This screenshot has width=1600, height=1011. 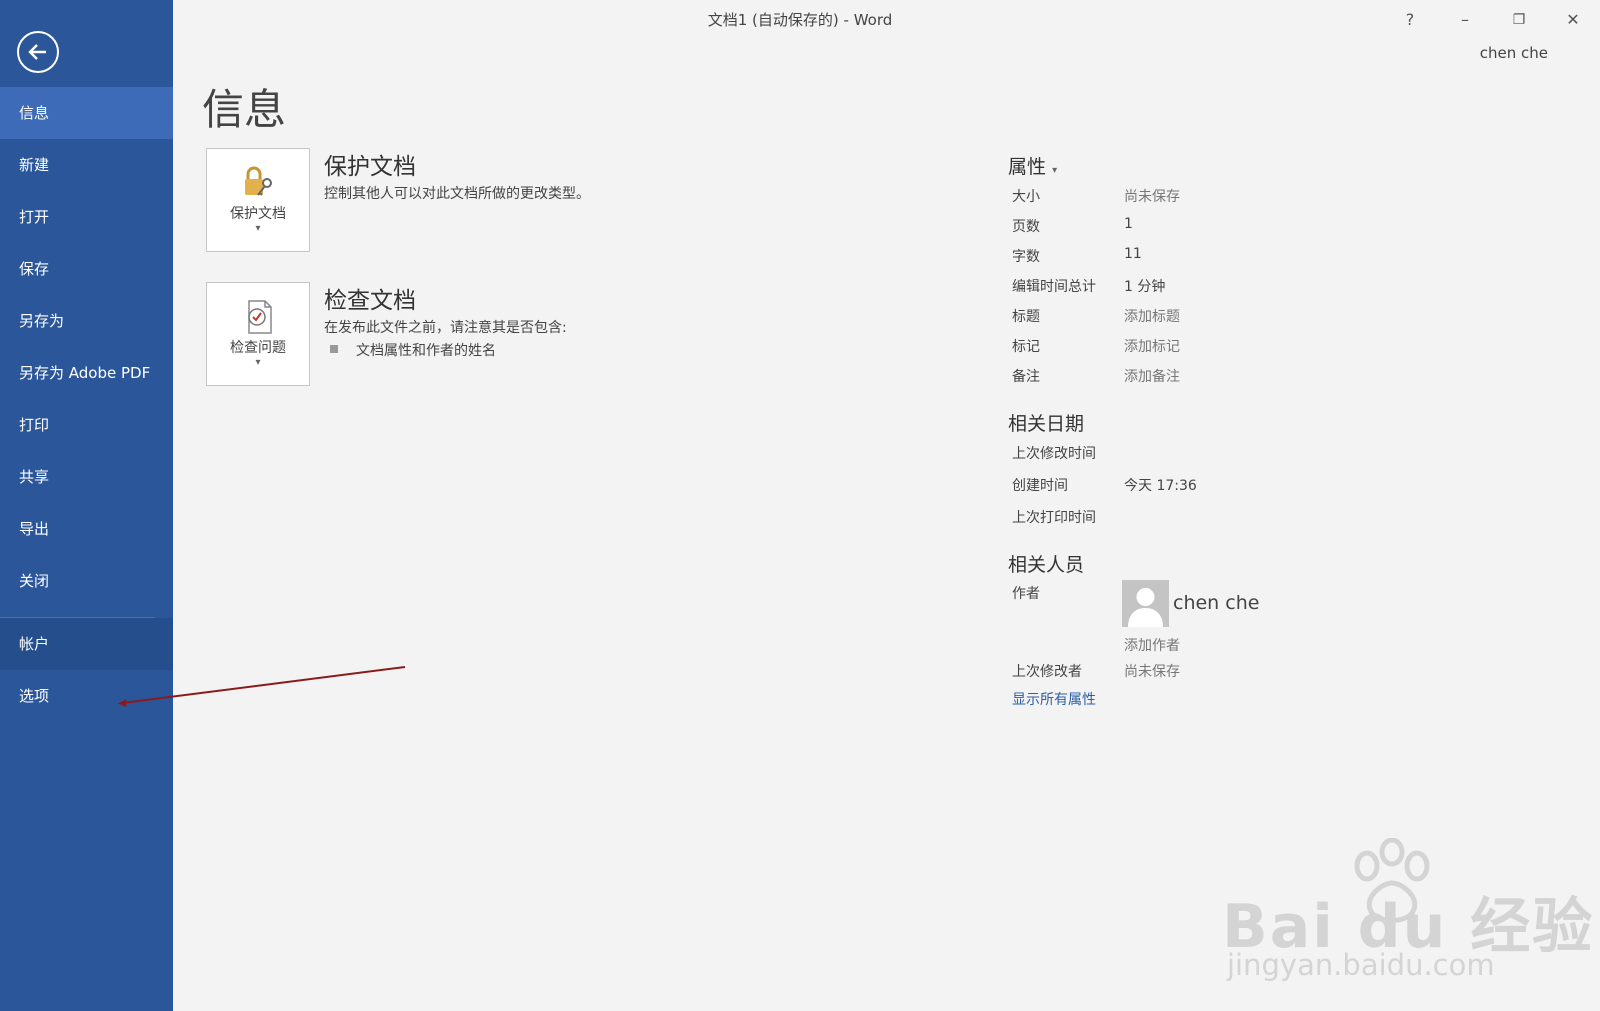 What do you see at coordinates (244, 109) in the screenshot?
I see `page-title: 信息` at bounding box center [244, 109].